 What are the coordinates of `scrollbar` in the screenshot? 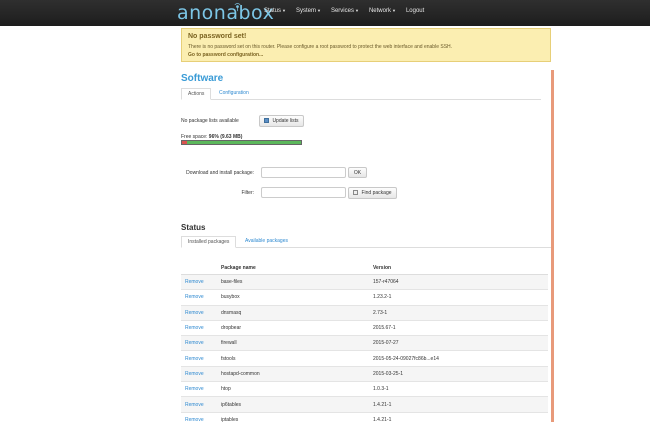 It's located at (552, 246).